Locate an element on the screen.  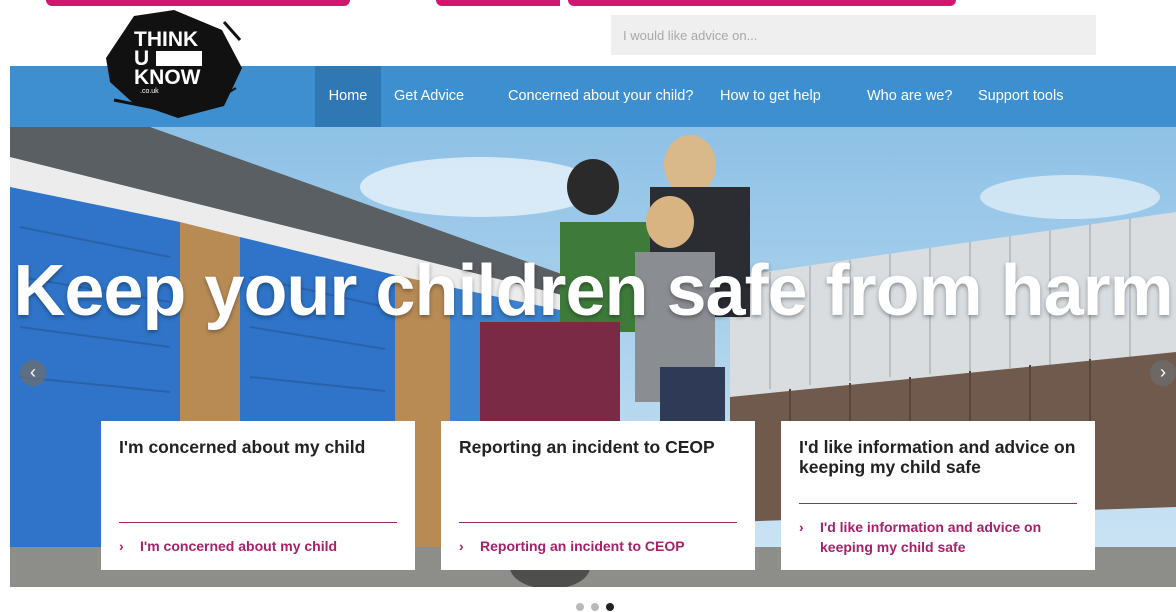
card-link-reporting: › Reporting an incident to CEOP is located at coordinates (598, 546).